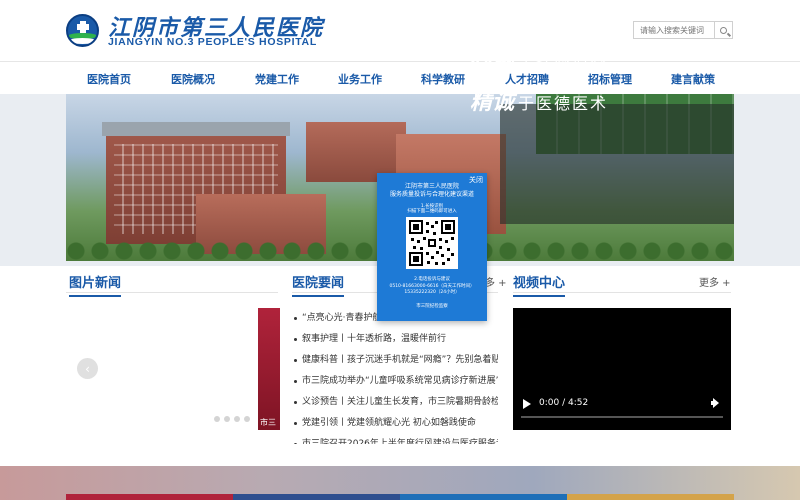 The image size is (800, 500). I want to click on chevron-left-icon: ‹, so click(87, 368).